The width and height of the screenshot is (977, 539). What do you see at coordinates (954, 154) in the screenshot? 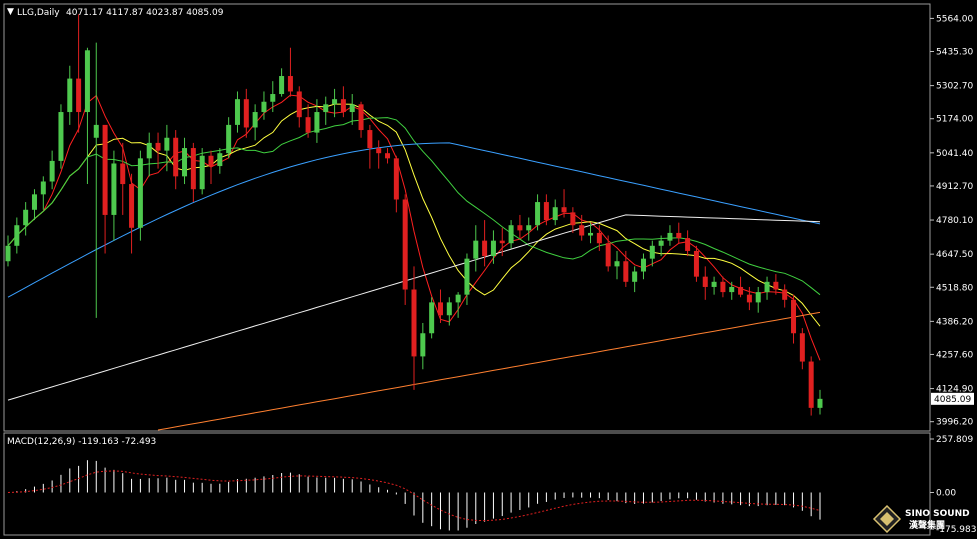
I see `price-tick-label: 5041.40` at bounding box center [954, 154].